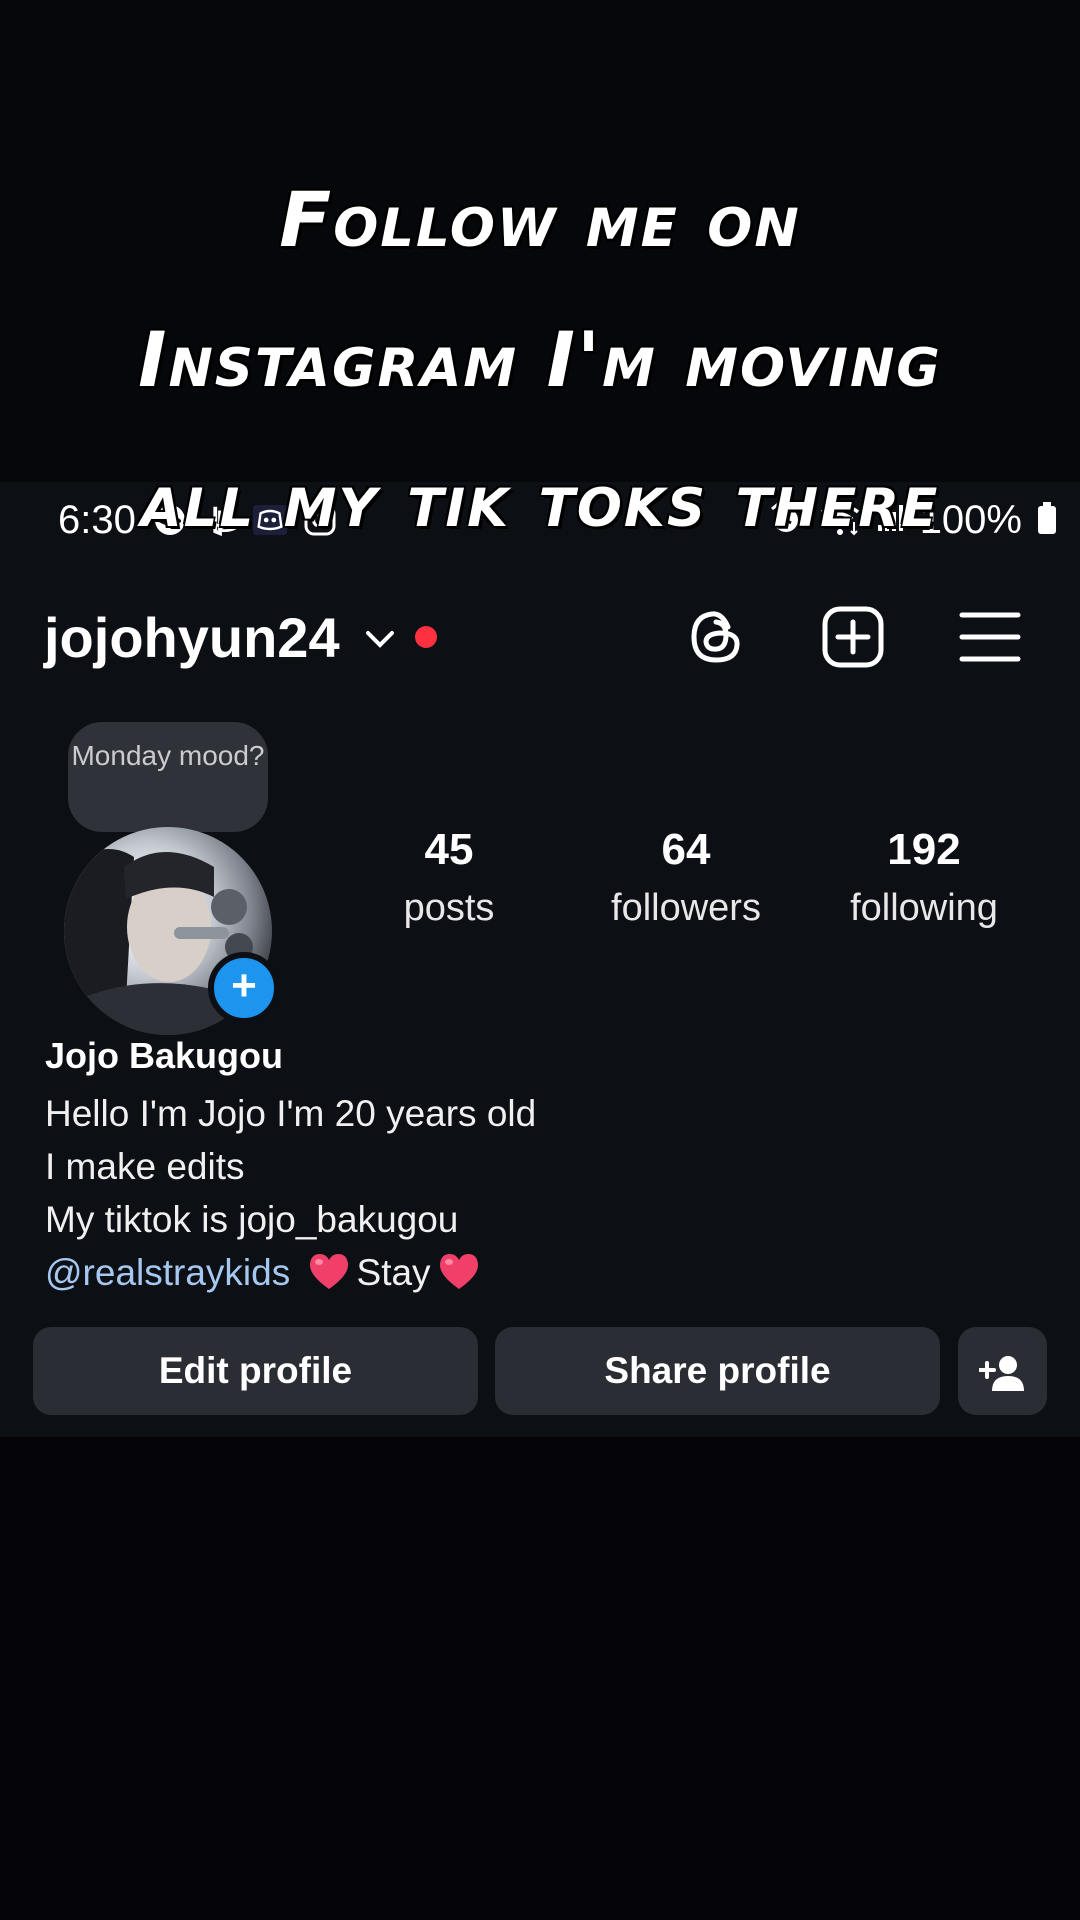  Describe the element at coordinates (990, 637) in the screenshot. I see `menu-icon` at that location.